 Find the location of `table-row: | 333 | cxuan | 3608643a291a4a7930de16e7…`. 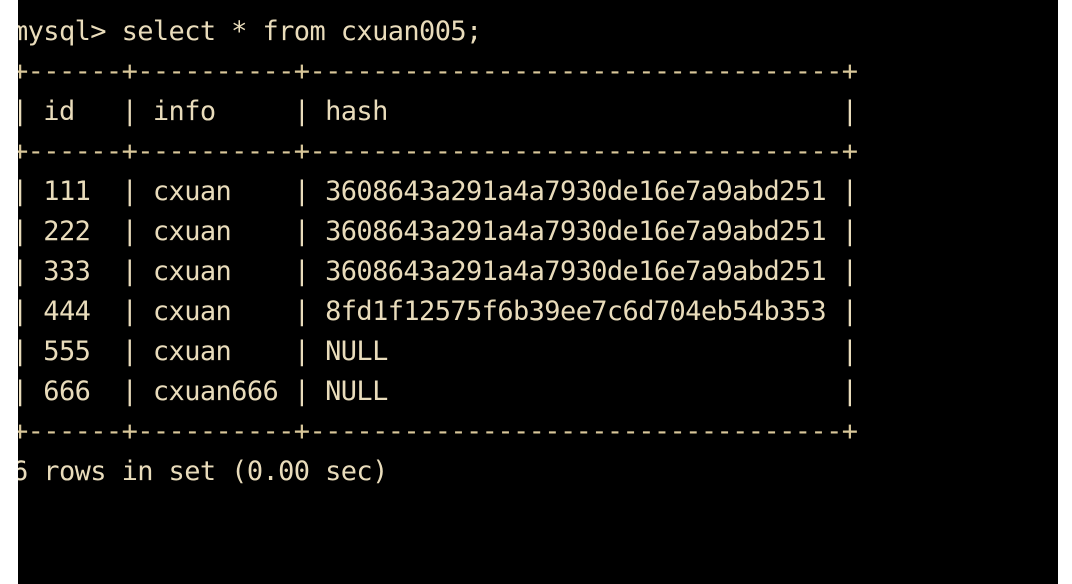

table-row: | 333 | cxuan | 3608643a291a4a7930de16e7… is located at coordinates (438, 271).